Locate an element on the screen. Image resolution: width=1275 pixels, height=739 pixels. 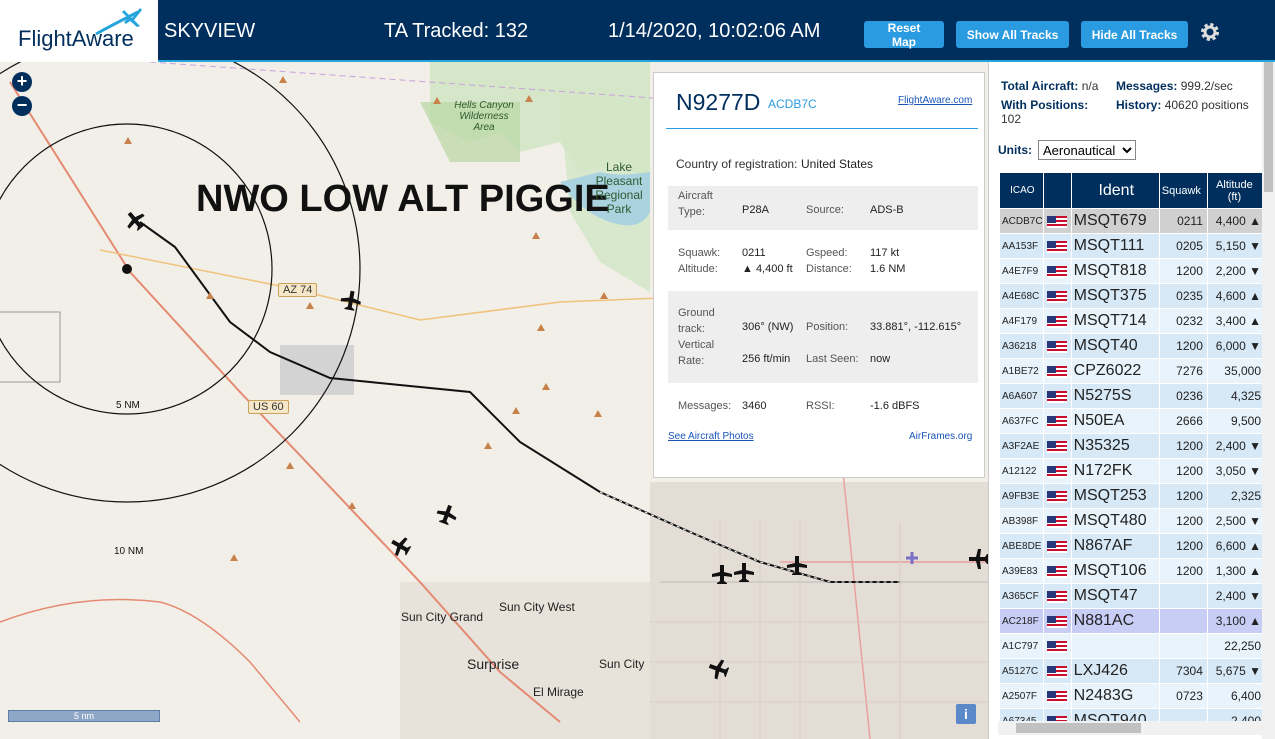
horizontal-scroll-thumb is located at coordinates (1078, 728).